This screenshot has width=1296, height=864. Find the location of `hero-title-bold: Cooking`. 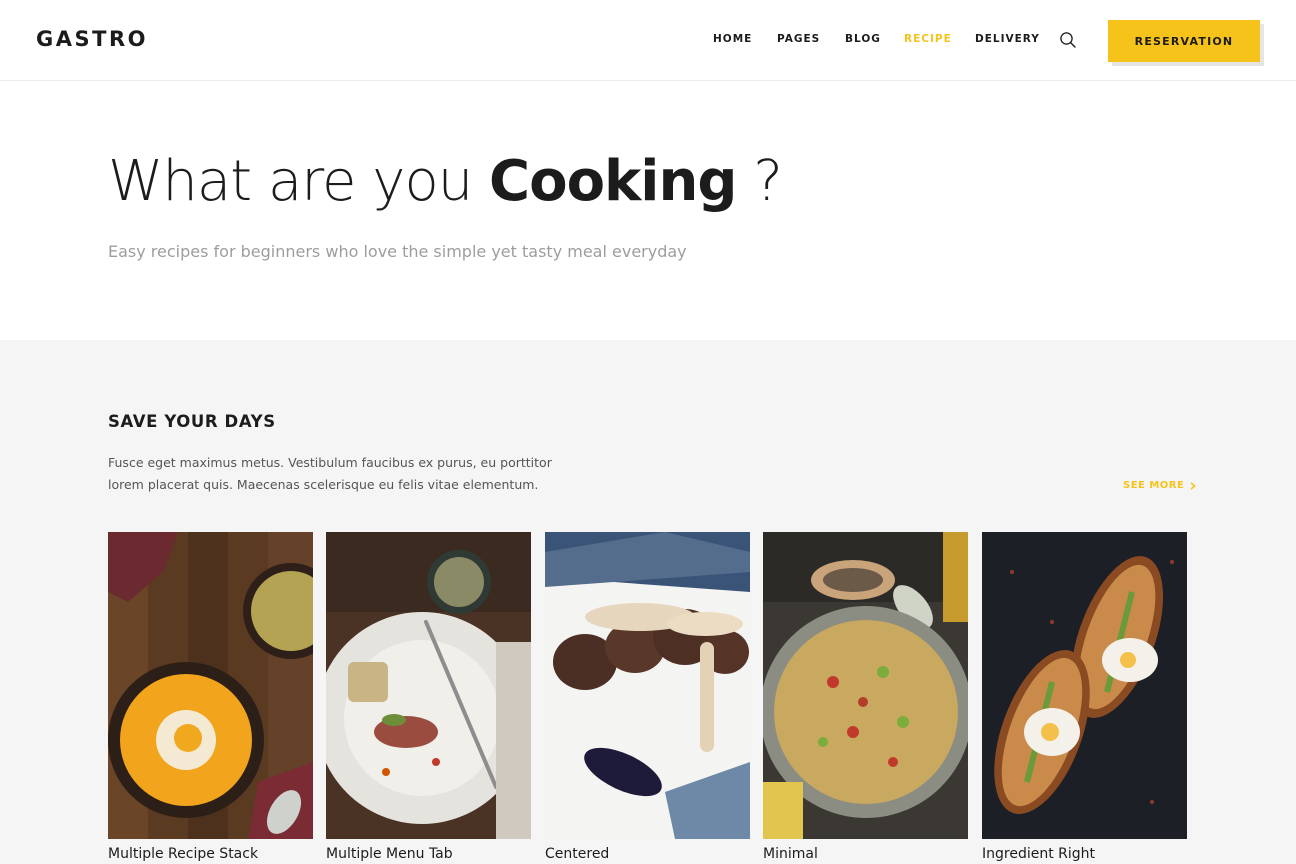

hero-title-bold: Cooking is located at coordinates (613, 181).